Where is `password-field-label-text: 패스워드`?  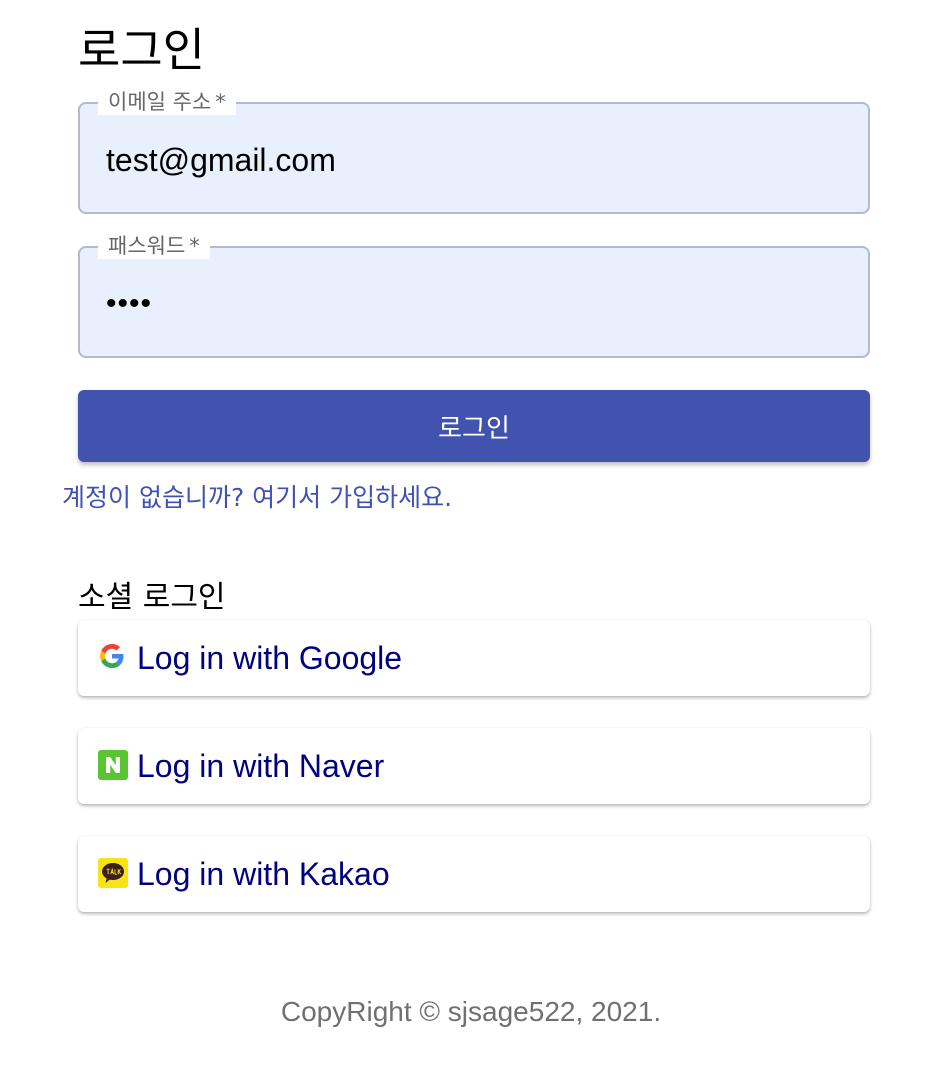
password-field-label-text: 패스워드 is located at coordinates (147, 246).